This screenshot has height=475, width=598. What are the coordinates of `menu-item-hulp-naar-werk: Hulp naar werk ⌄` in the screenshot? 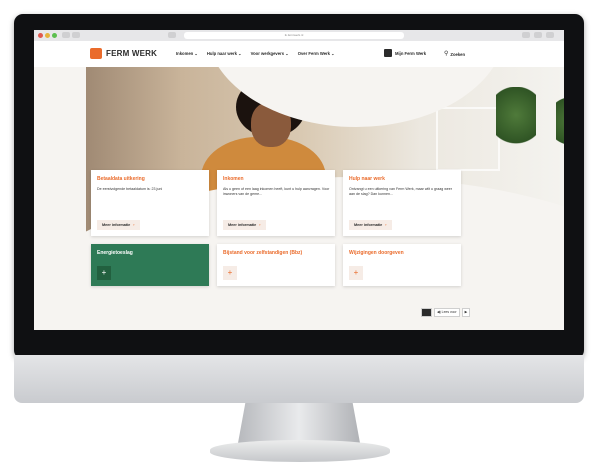 It's located at (224, 53).